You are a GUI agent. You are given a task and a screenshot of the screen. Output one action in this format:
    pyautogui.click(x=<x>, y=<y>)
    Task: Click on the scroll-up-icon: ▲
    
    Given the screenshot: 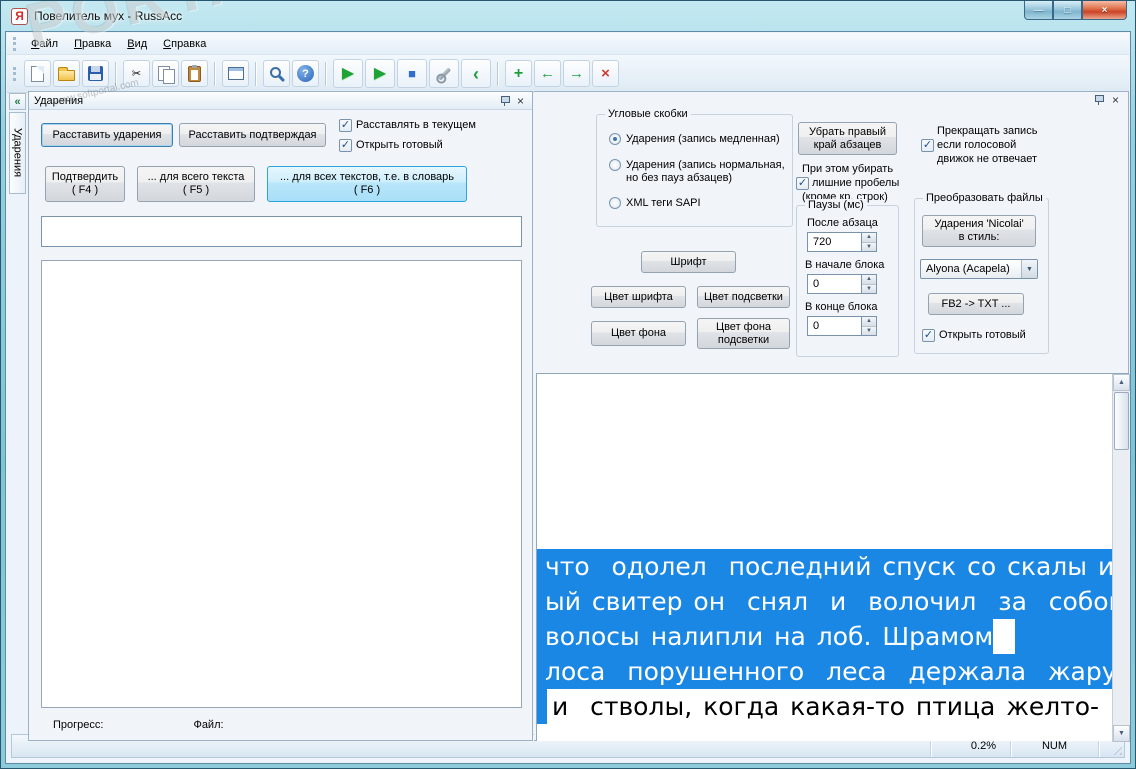 What is the action you would take?
    pyautogui.click(x=1121, y=382)
    